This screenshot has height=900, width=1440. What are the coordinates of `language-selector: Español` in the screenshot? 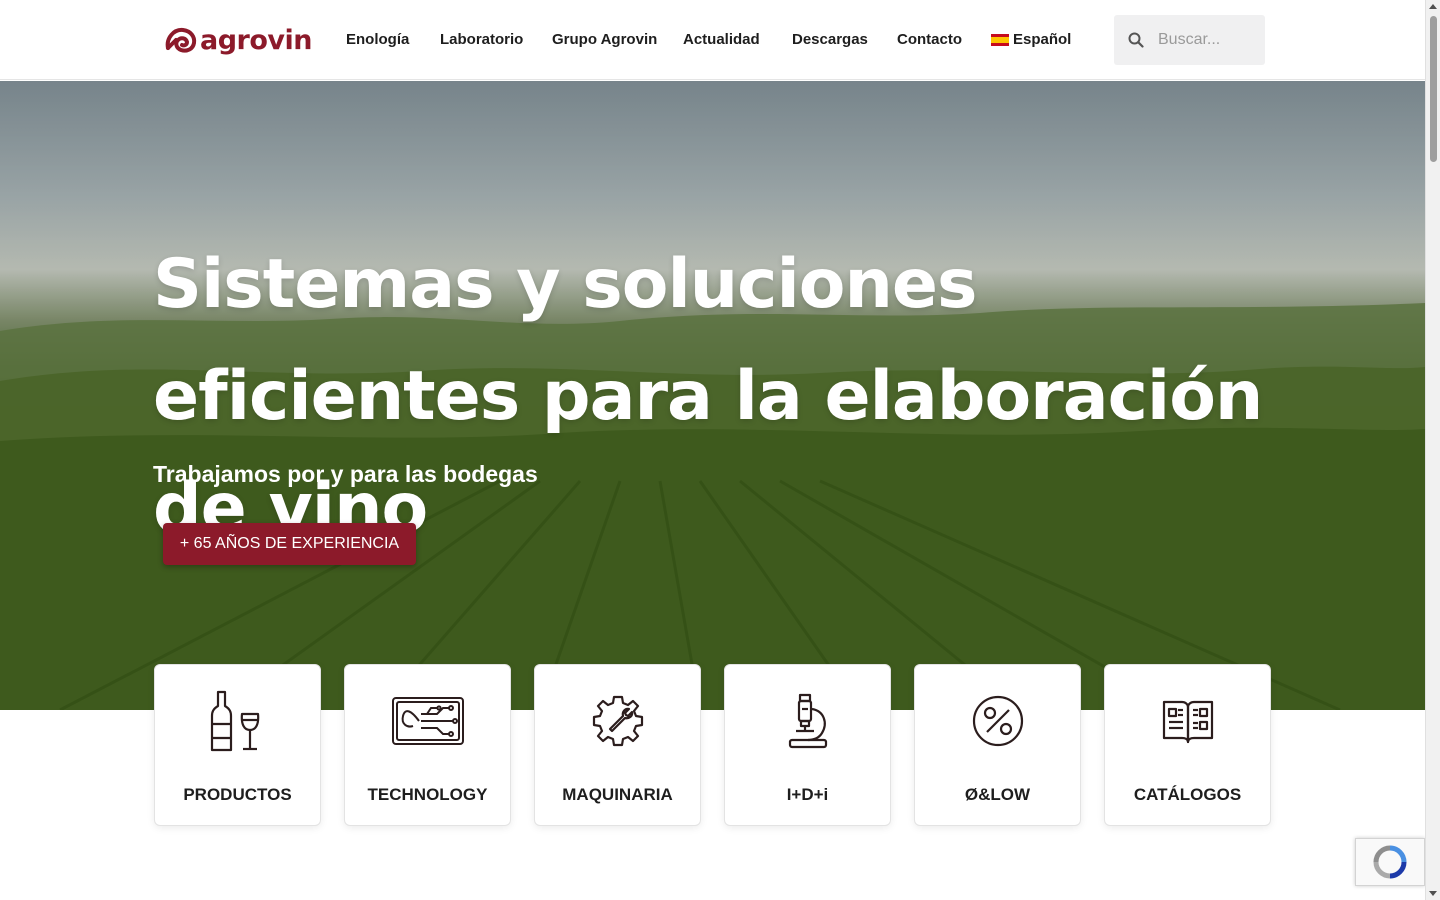 It's located at (1031, 40).